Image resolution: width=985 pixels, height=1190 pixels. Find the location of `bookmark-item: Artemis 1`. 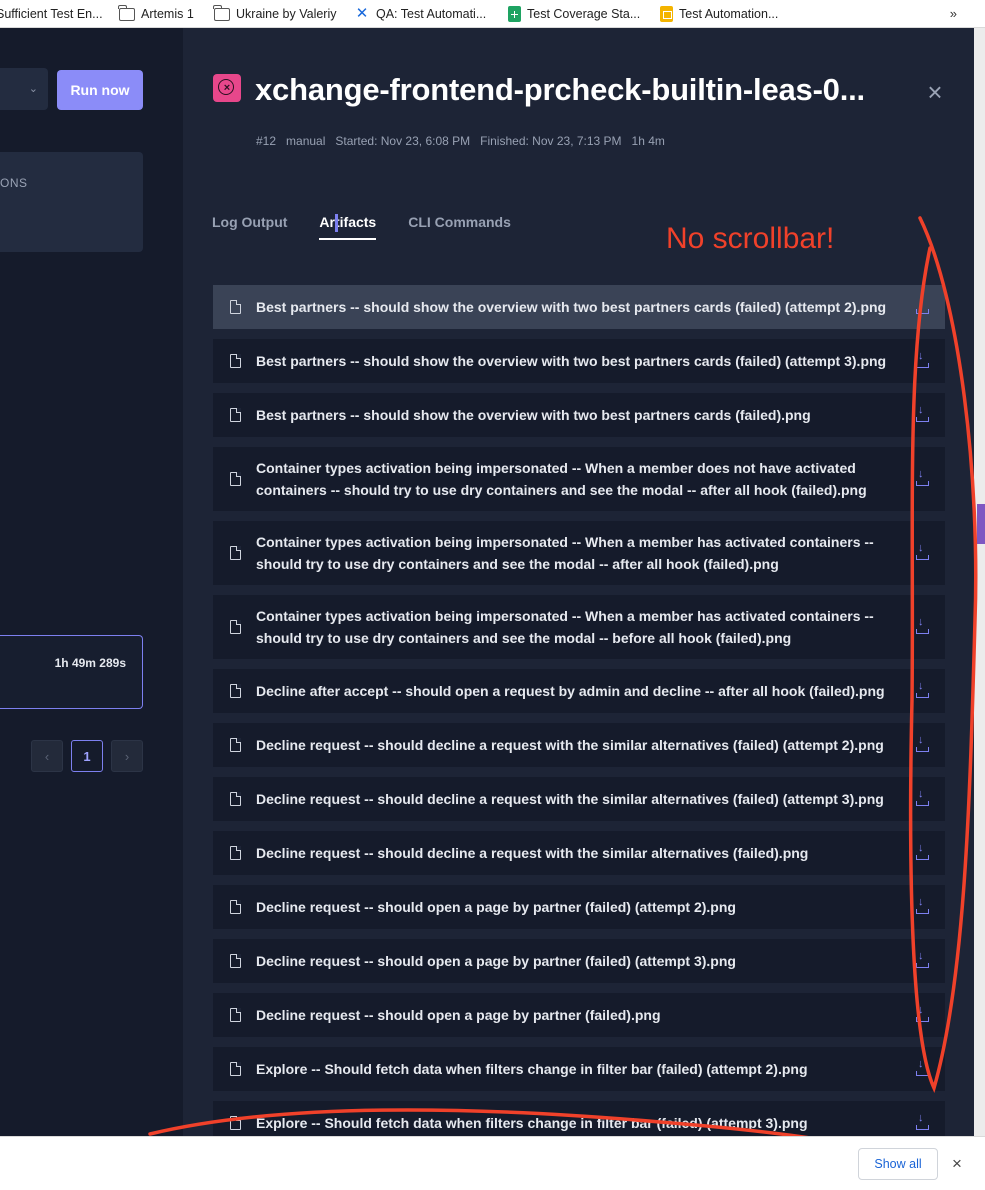

bookmark-item: Artemis 1 is located at coordinates (156, 13).